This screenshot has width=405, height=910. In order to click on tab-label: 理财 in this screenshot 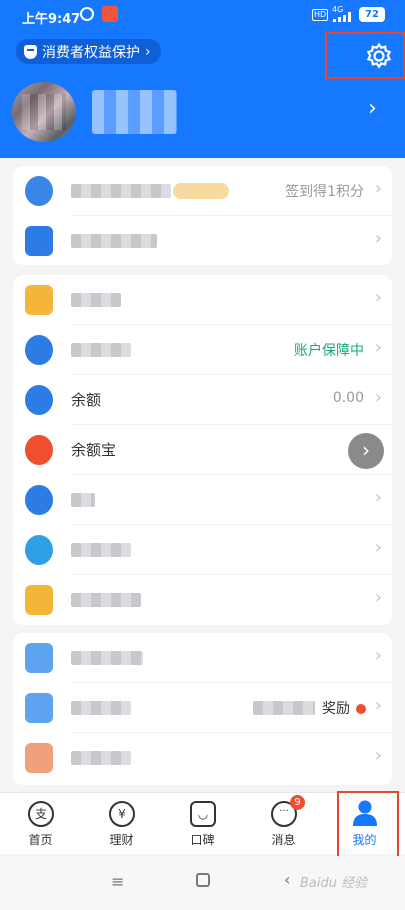, I will do `click(121, 840)`.